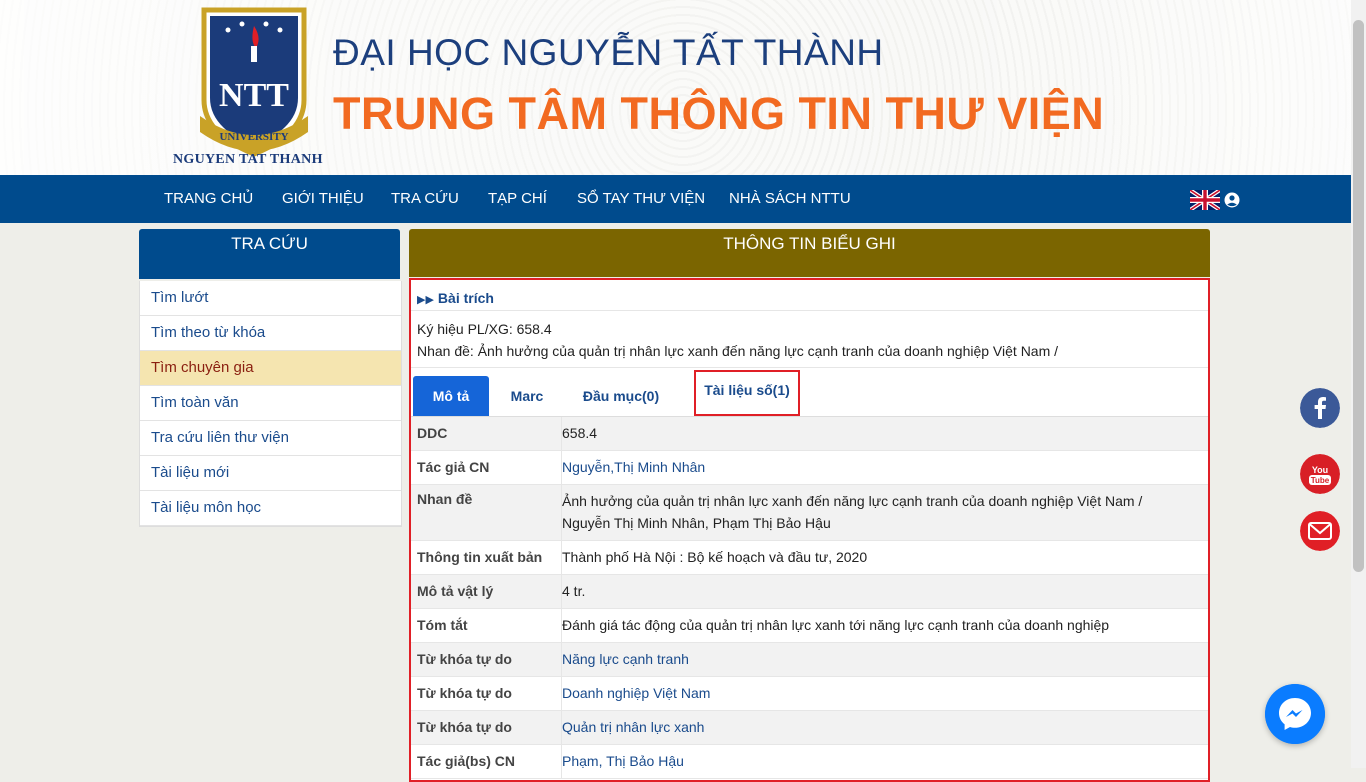  I want to click on uk-flag-icon, so click(1205, 200).